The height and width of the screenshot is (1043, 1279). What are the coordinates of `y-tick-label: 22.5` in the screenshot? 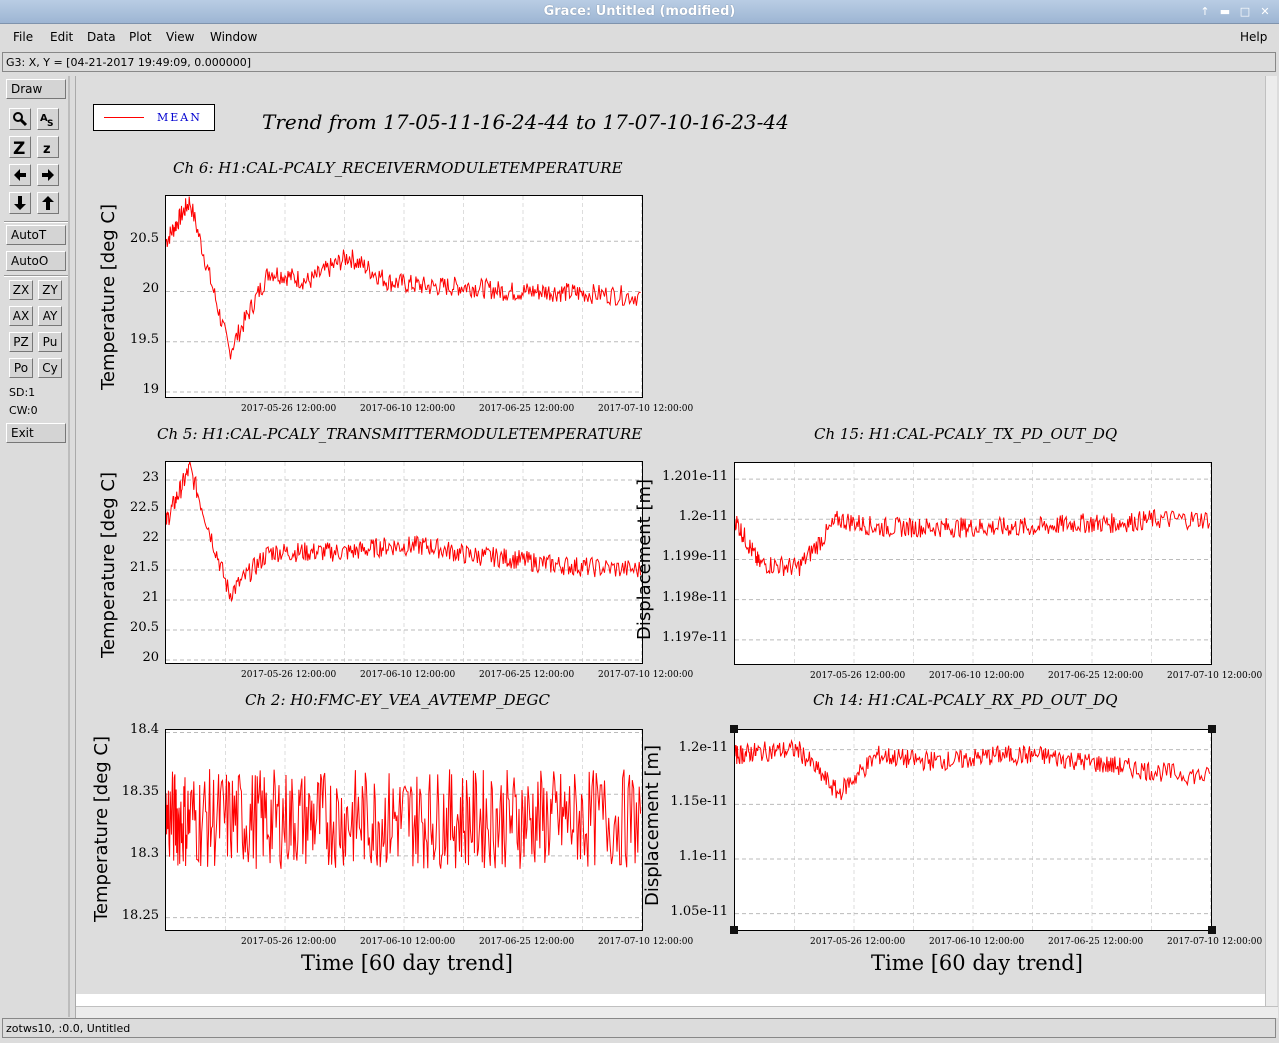 It's located at (144, 507).